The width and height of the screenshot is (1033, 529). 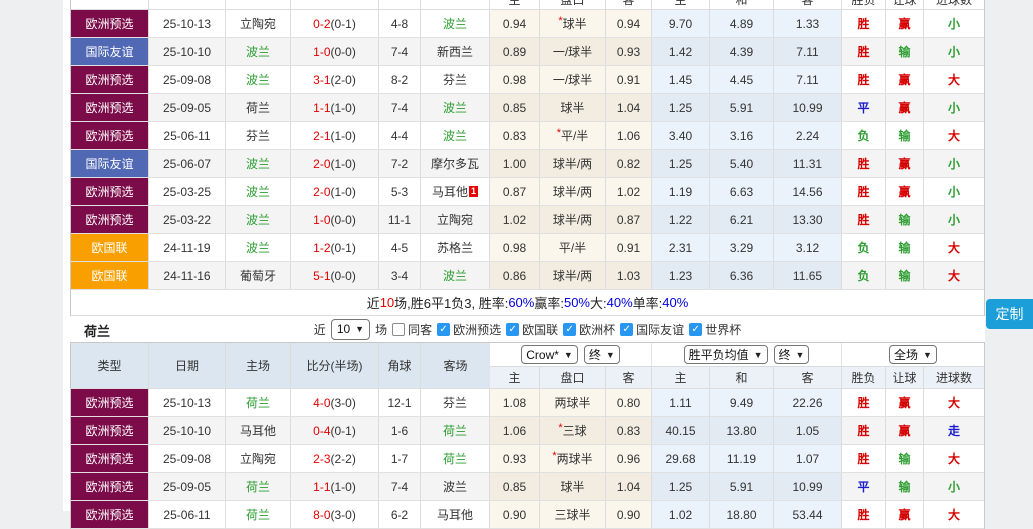 What do you see at coordinates (400, 191) in the screenshot?
I see `cell-corners: 5-3` at bounding box center [400, 191].